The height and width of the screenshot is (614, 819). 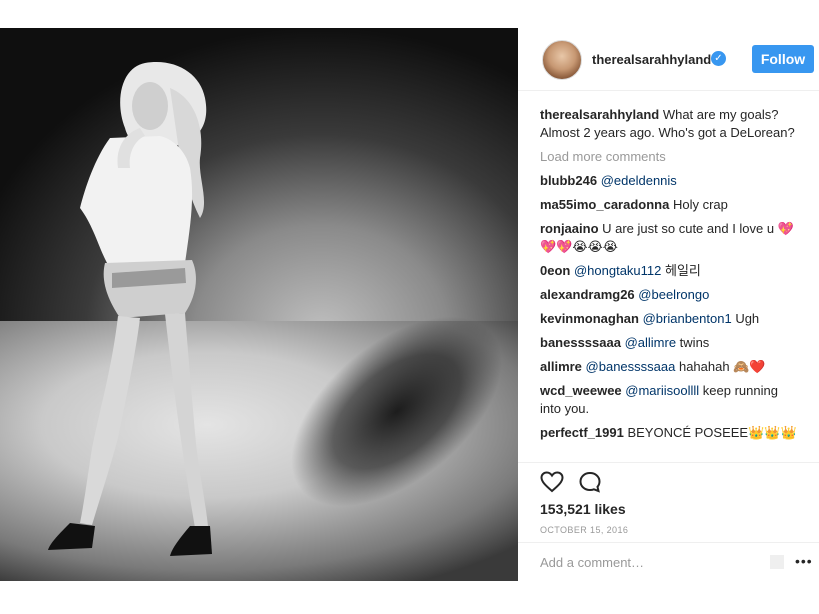 What do you see at coordinates (599, 114) in the screenshot?
I see `caption-username: therealsarahhyland` at bounding box center [599, 114].